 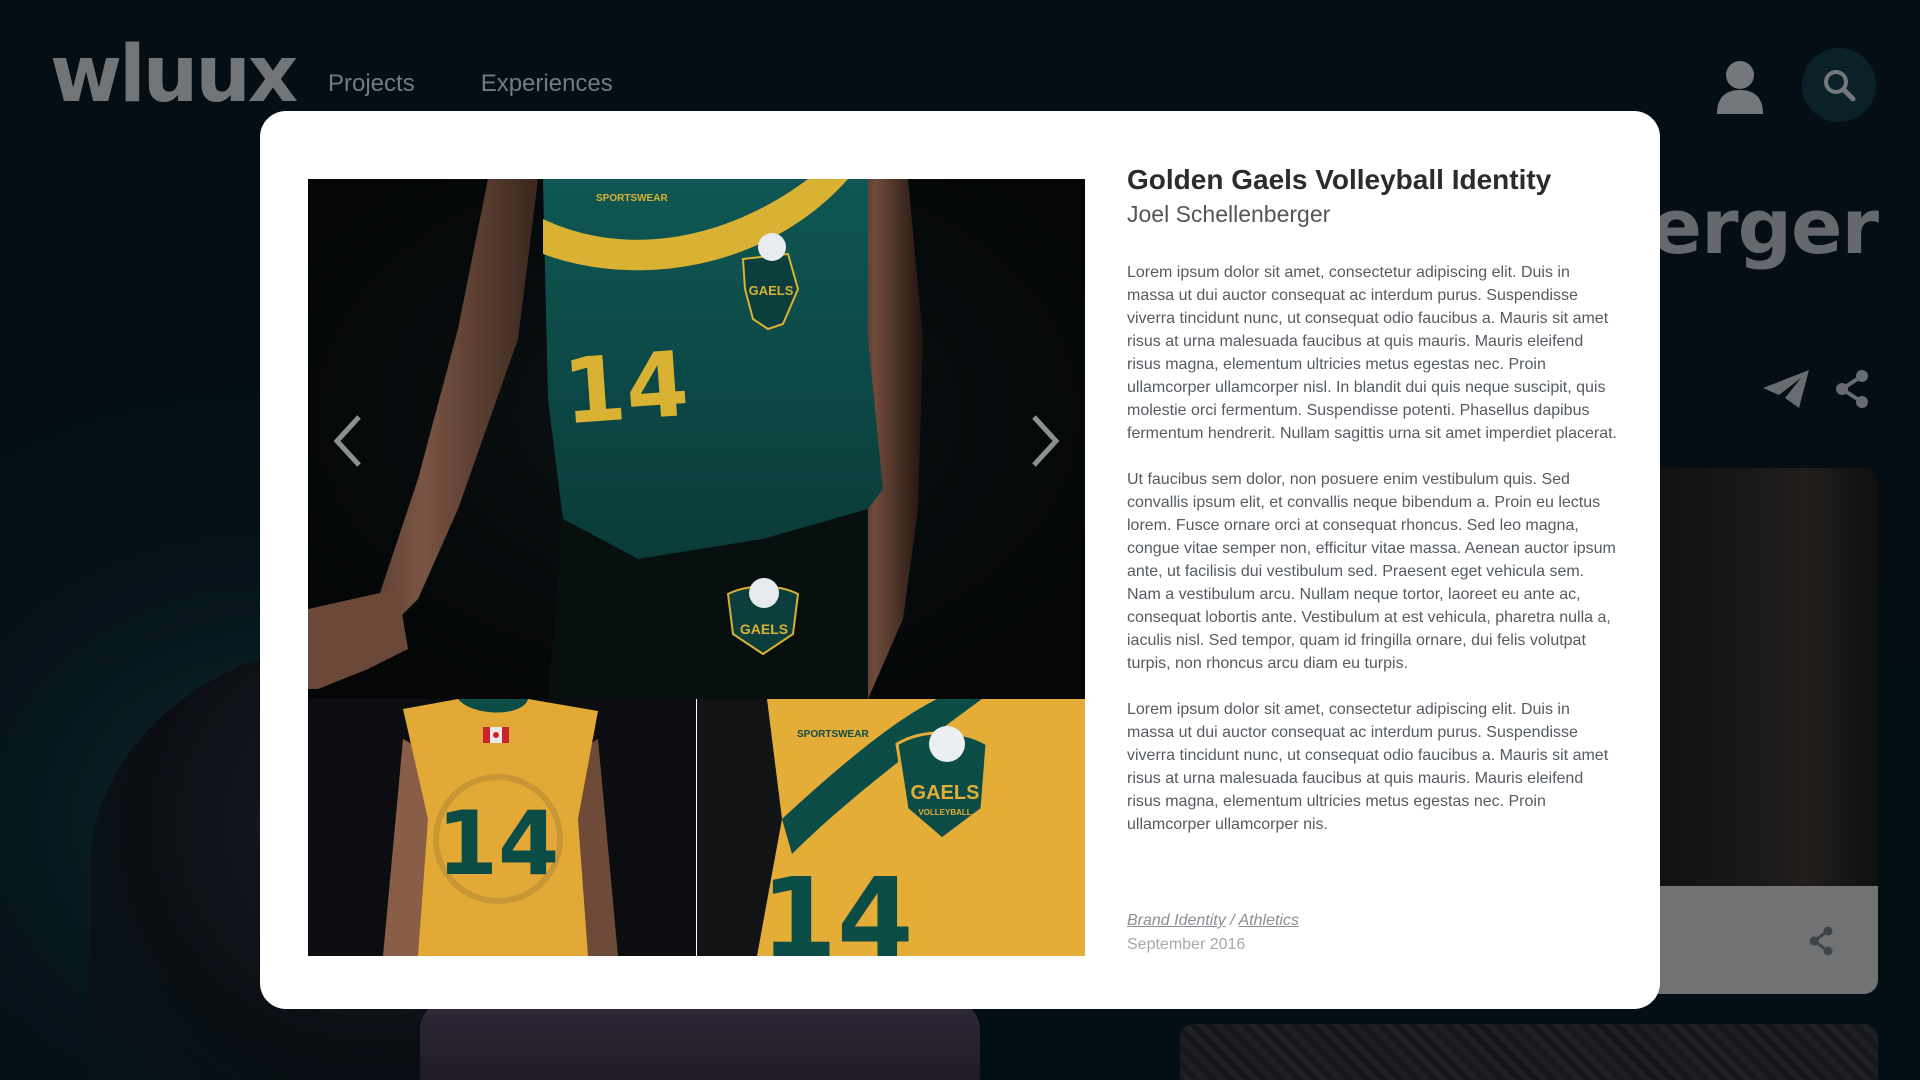 What do you see at coordinates (626, 388) in the screenshot?
I see `main-jersey-number: 14` at bounding box center [626, 388].